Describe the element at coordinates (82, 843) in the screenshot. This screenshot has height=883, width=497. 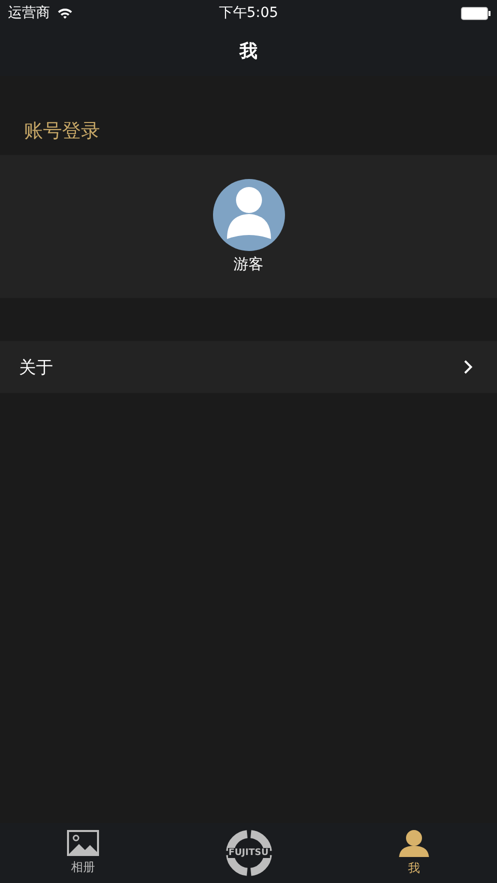
I see `image-icon` at that location.